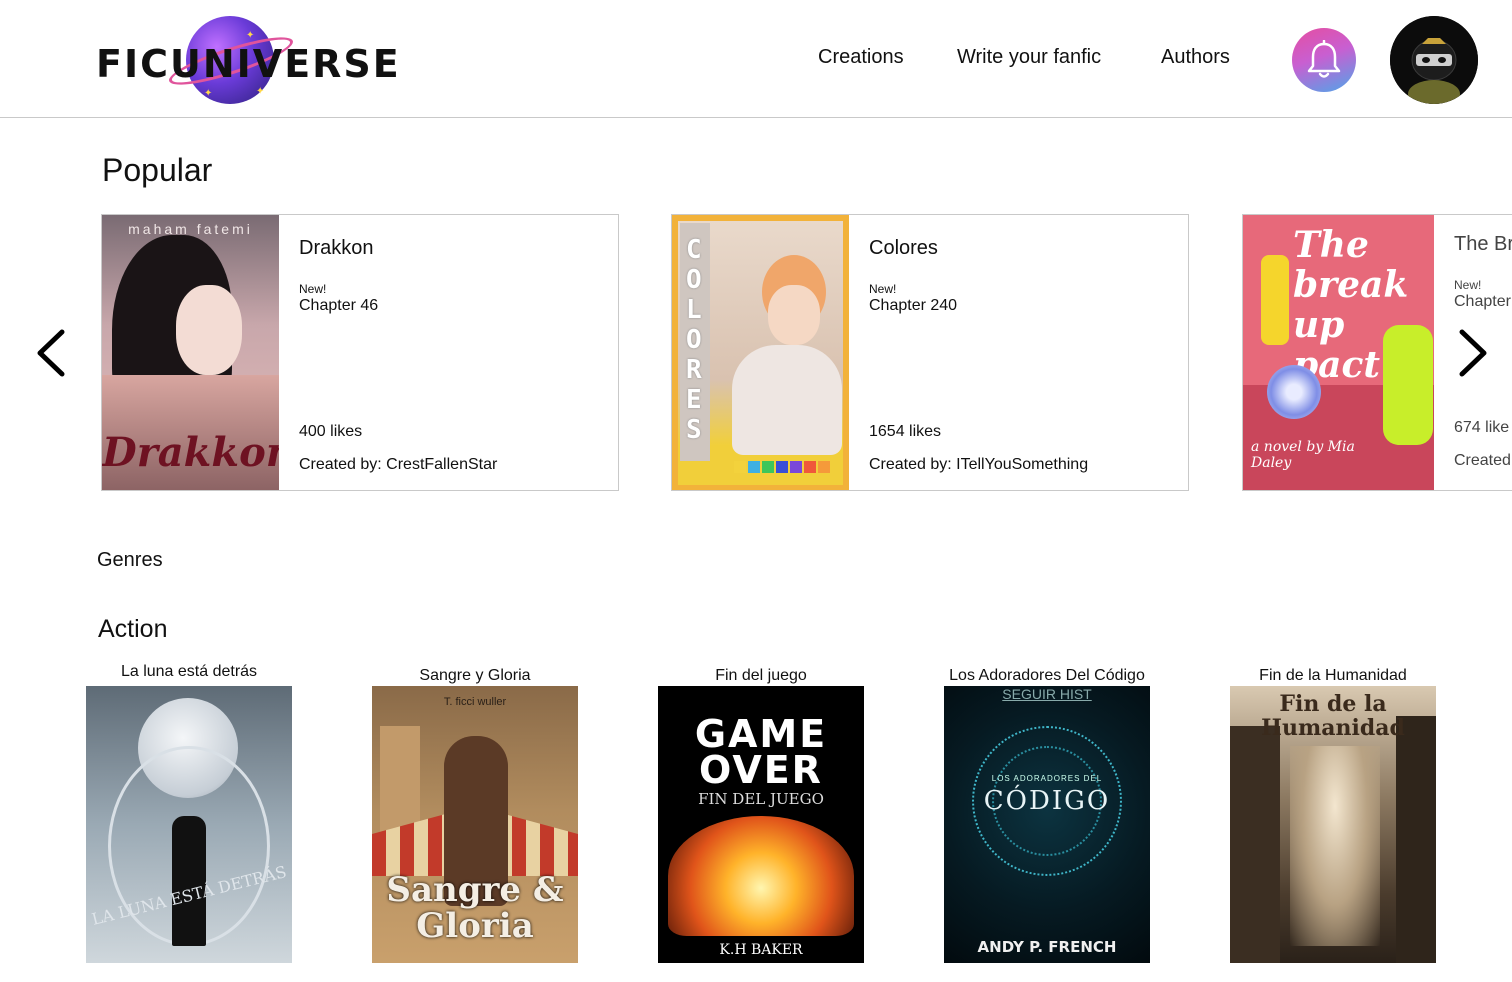 The height and width of the screenshot is (982, 1512). I want to click on cover-light, so click(1335, 846).